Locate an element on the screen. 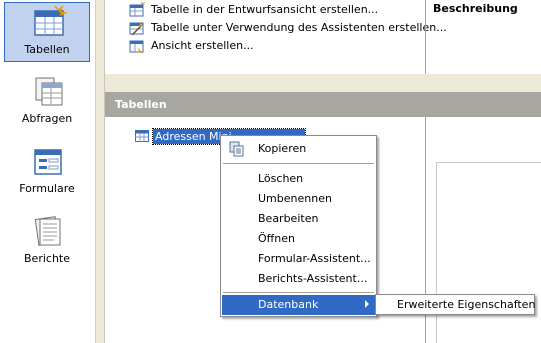  nav-item-label: Tabellen is located at coordinates (47, 49).